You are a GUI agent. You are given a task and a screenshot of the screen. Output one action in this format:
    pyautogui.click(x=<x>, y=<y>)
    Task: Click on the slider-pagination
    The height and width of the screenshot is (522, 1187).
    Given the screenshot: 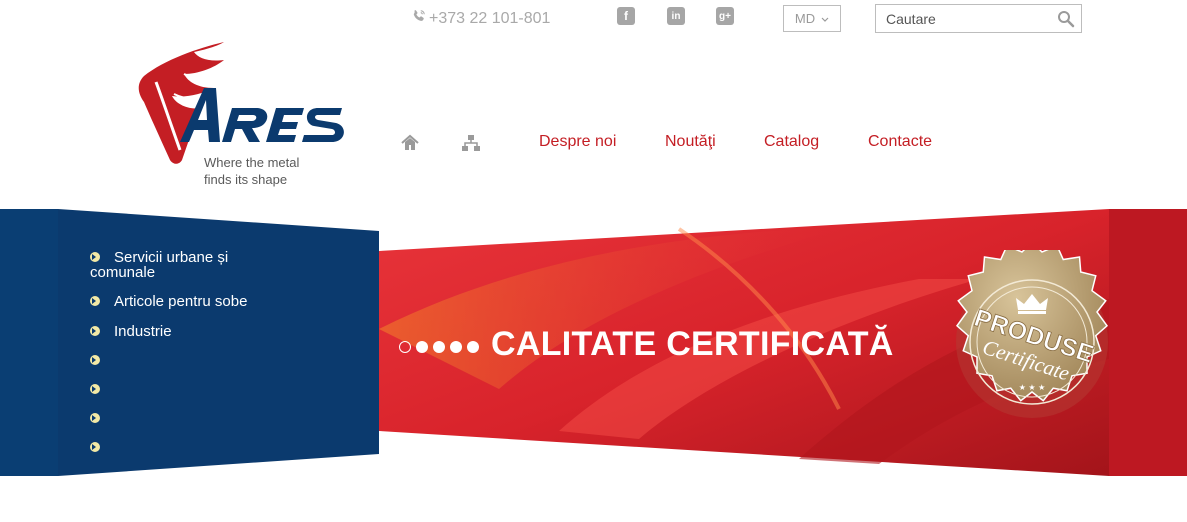 What is the action you would take?
    pyautogui.click(x=439, y=347)
    